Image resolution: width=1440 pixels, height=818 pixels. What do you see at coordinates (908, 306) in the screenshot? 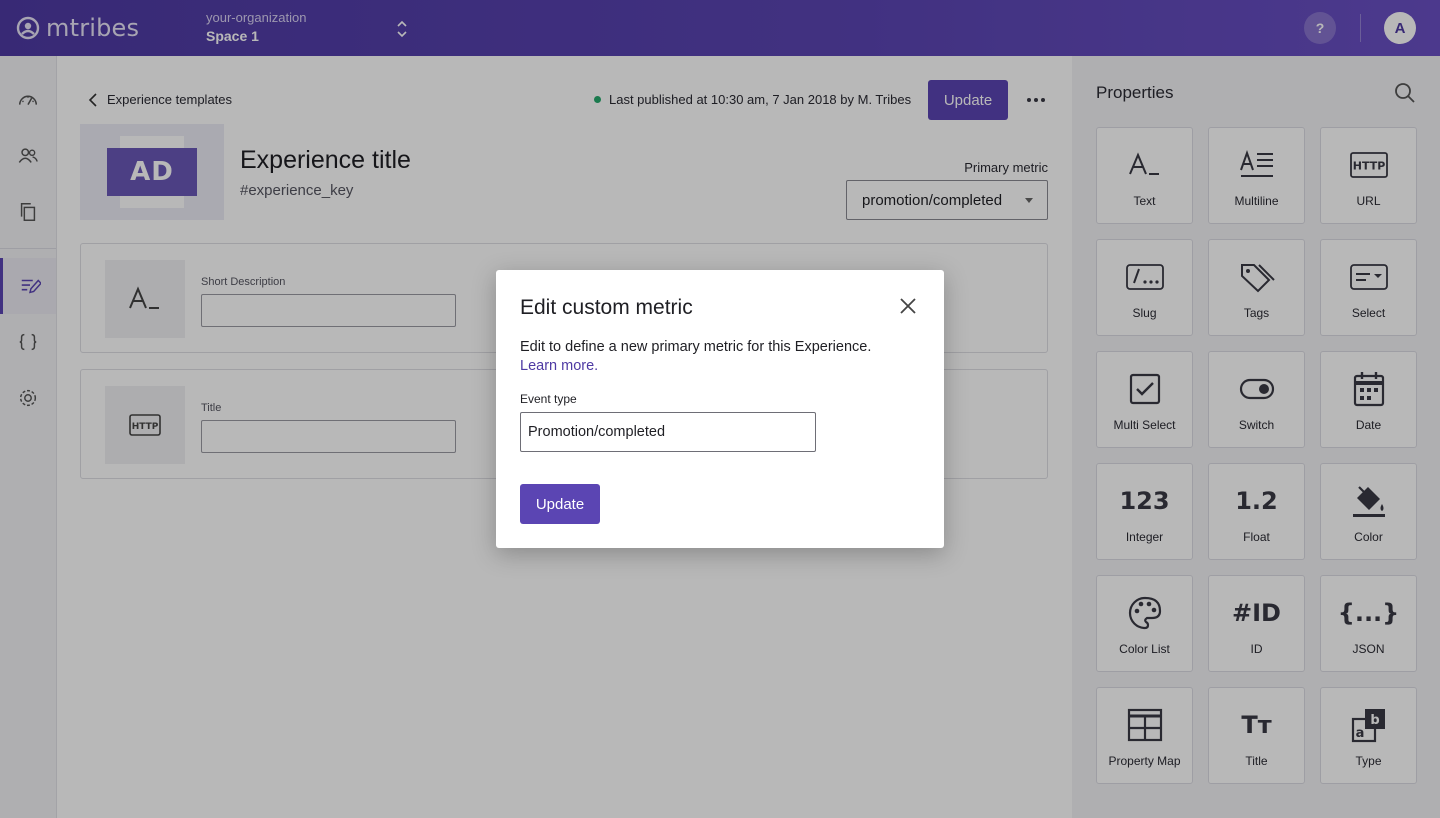
I see `close-icon` at bounding box center [908, 306].